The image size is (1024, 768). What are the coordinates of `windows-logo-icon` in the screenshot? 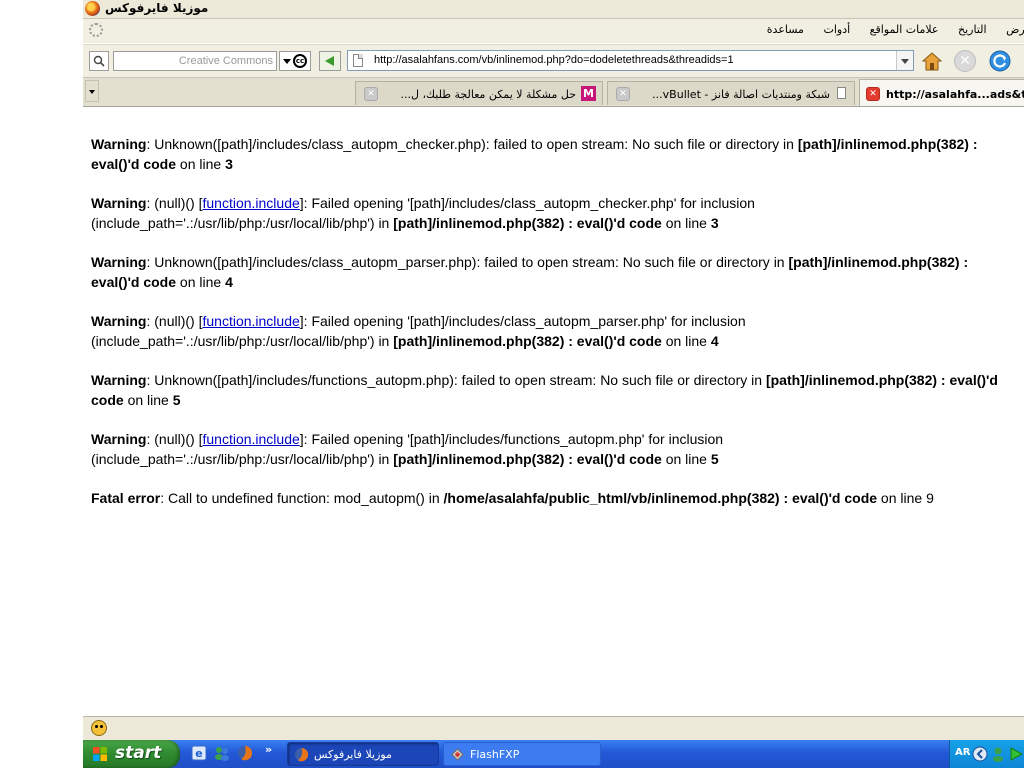 It's located at (100, 754).